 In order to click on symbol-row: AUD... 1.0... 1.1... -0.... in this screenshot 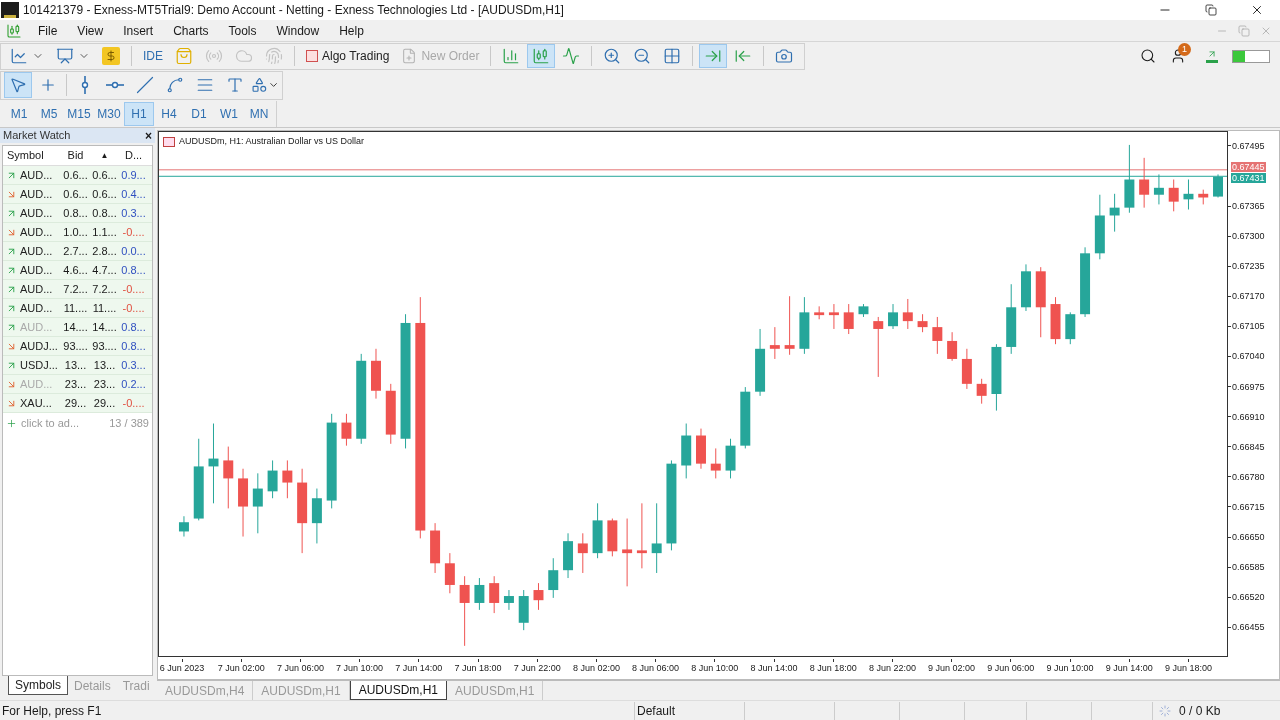, I will do `click(77, 232)`.